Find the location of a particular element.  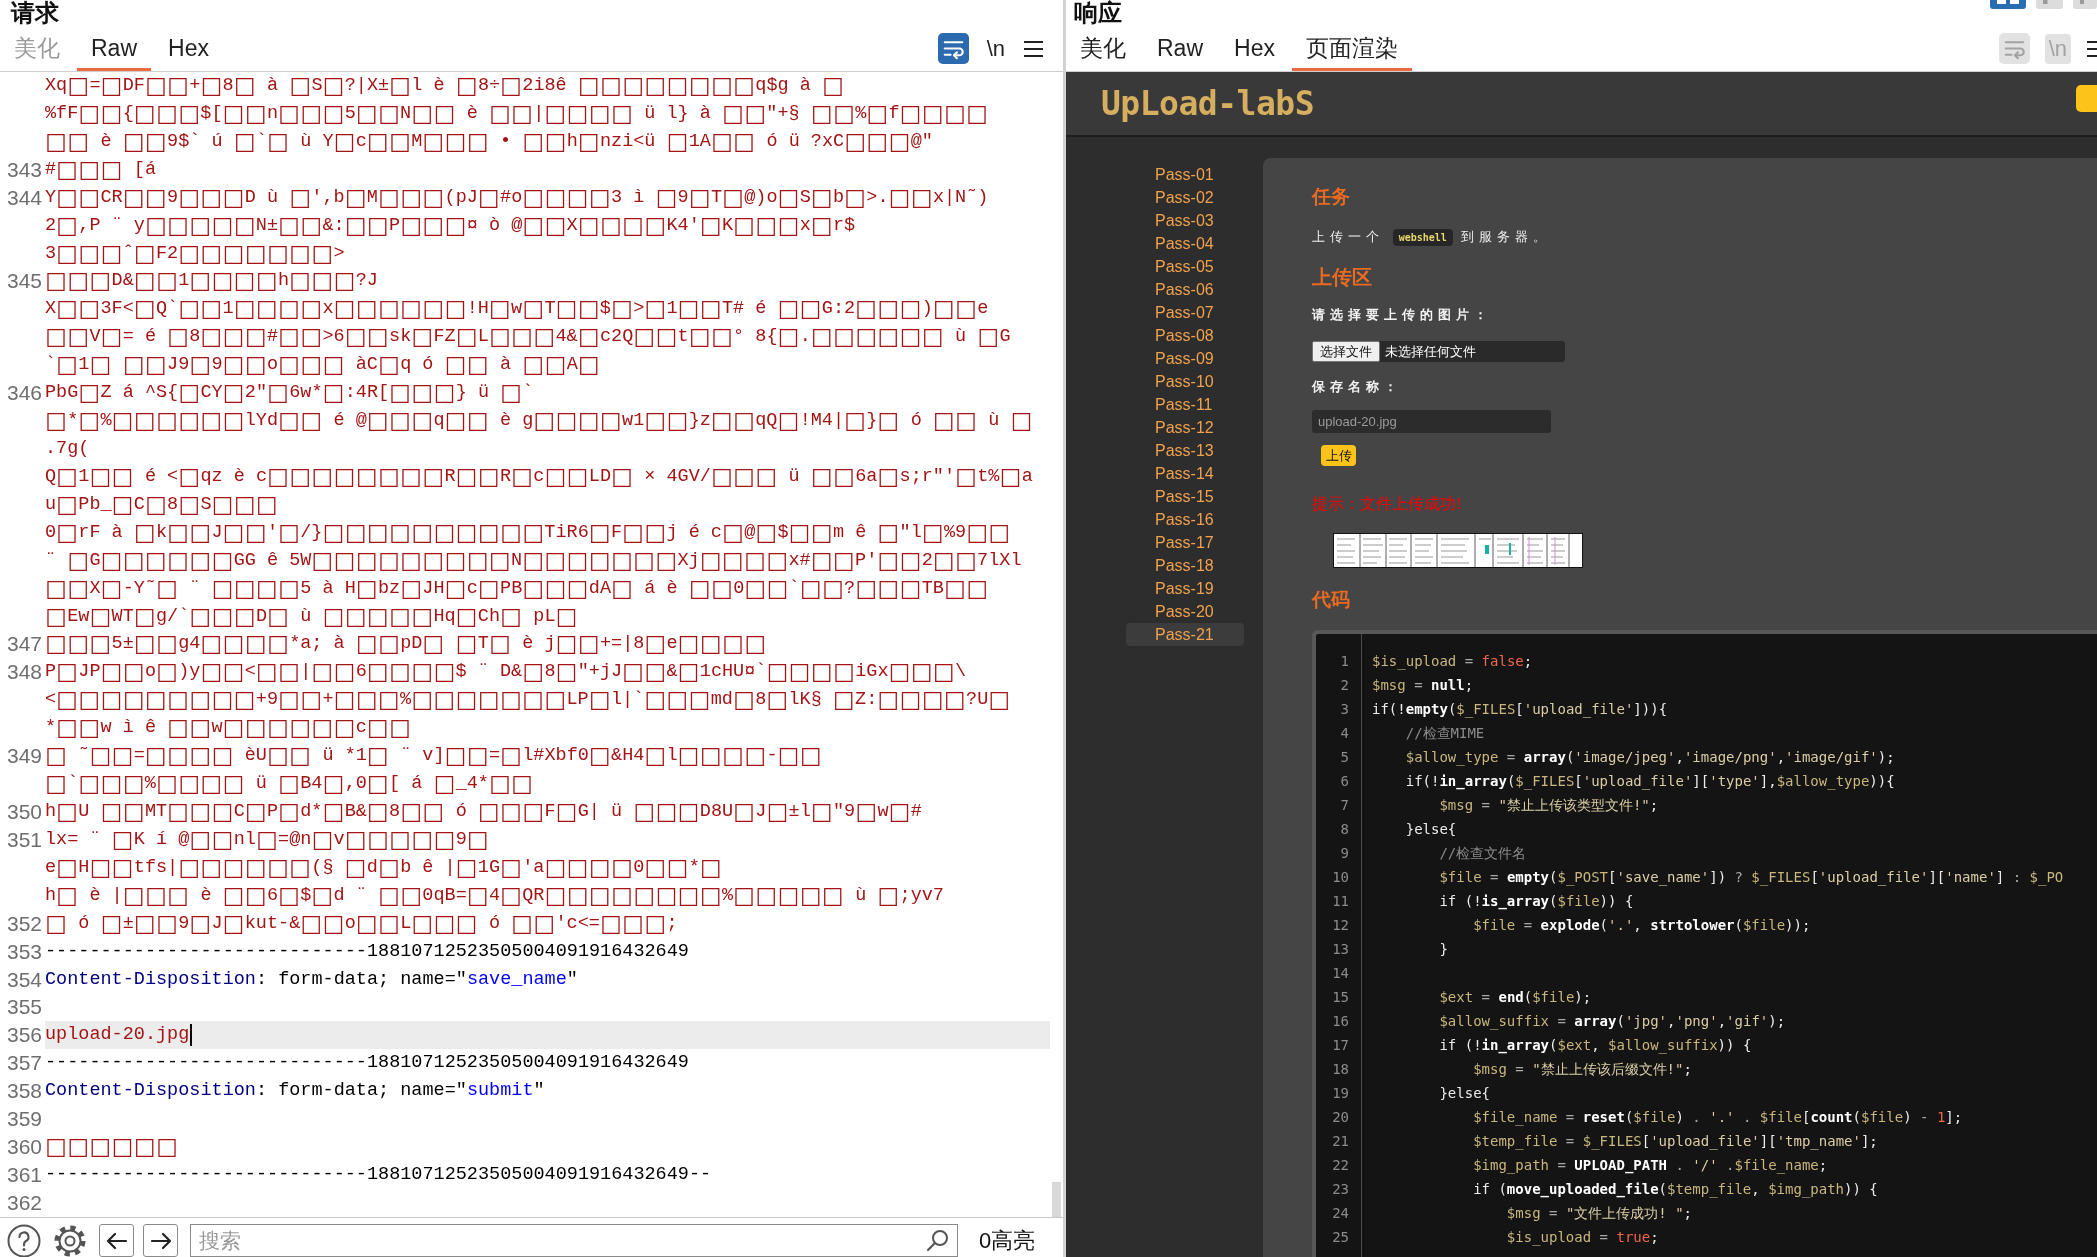

request-body-line: X□□3F<□Q`□□1□□□□x□□□□□□!H□w□T□□$□>□1□□T# é □□G:2□□□)□□e is located at coordinates (517, 309).